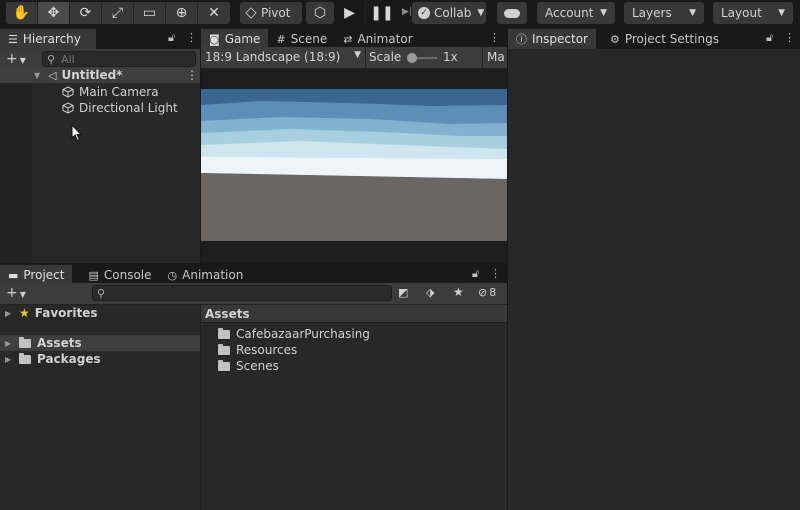  I want to click on search-placeholder: All, so click(68, 59).